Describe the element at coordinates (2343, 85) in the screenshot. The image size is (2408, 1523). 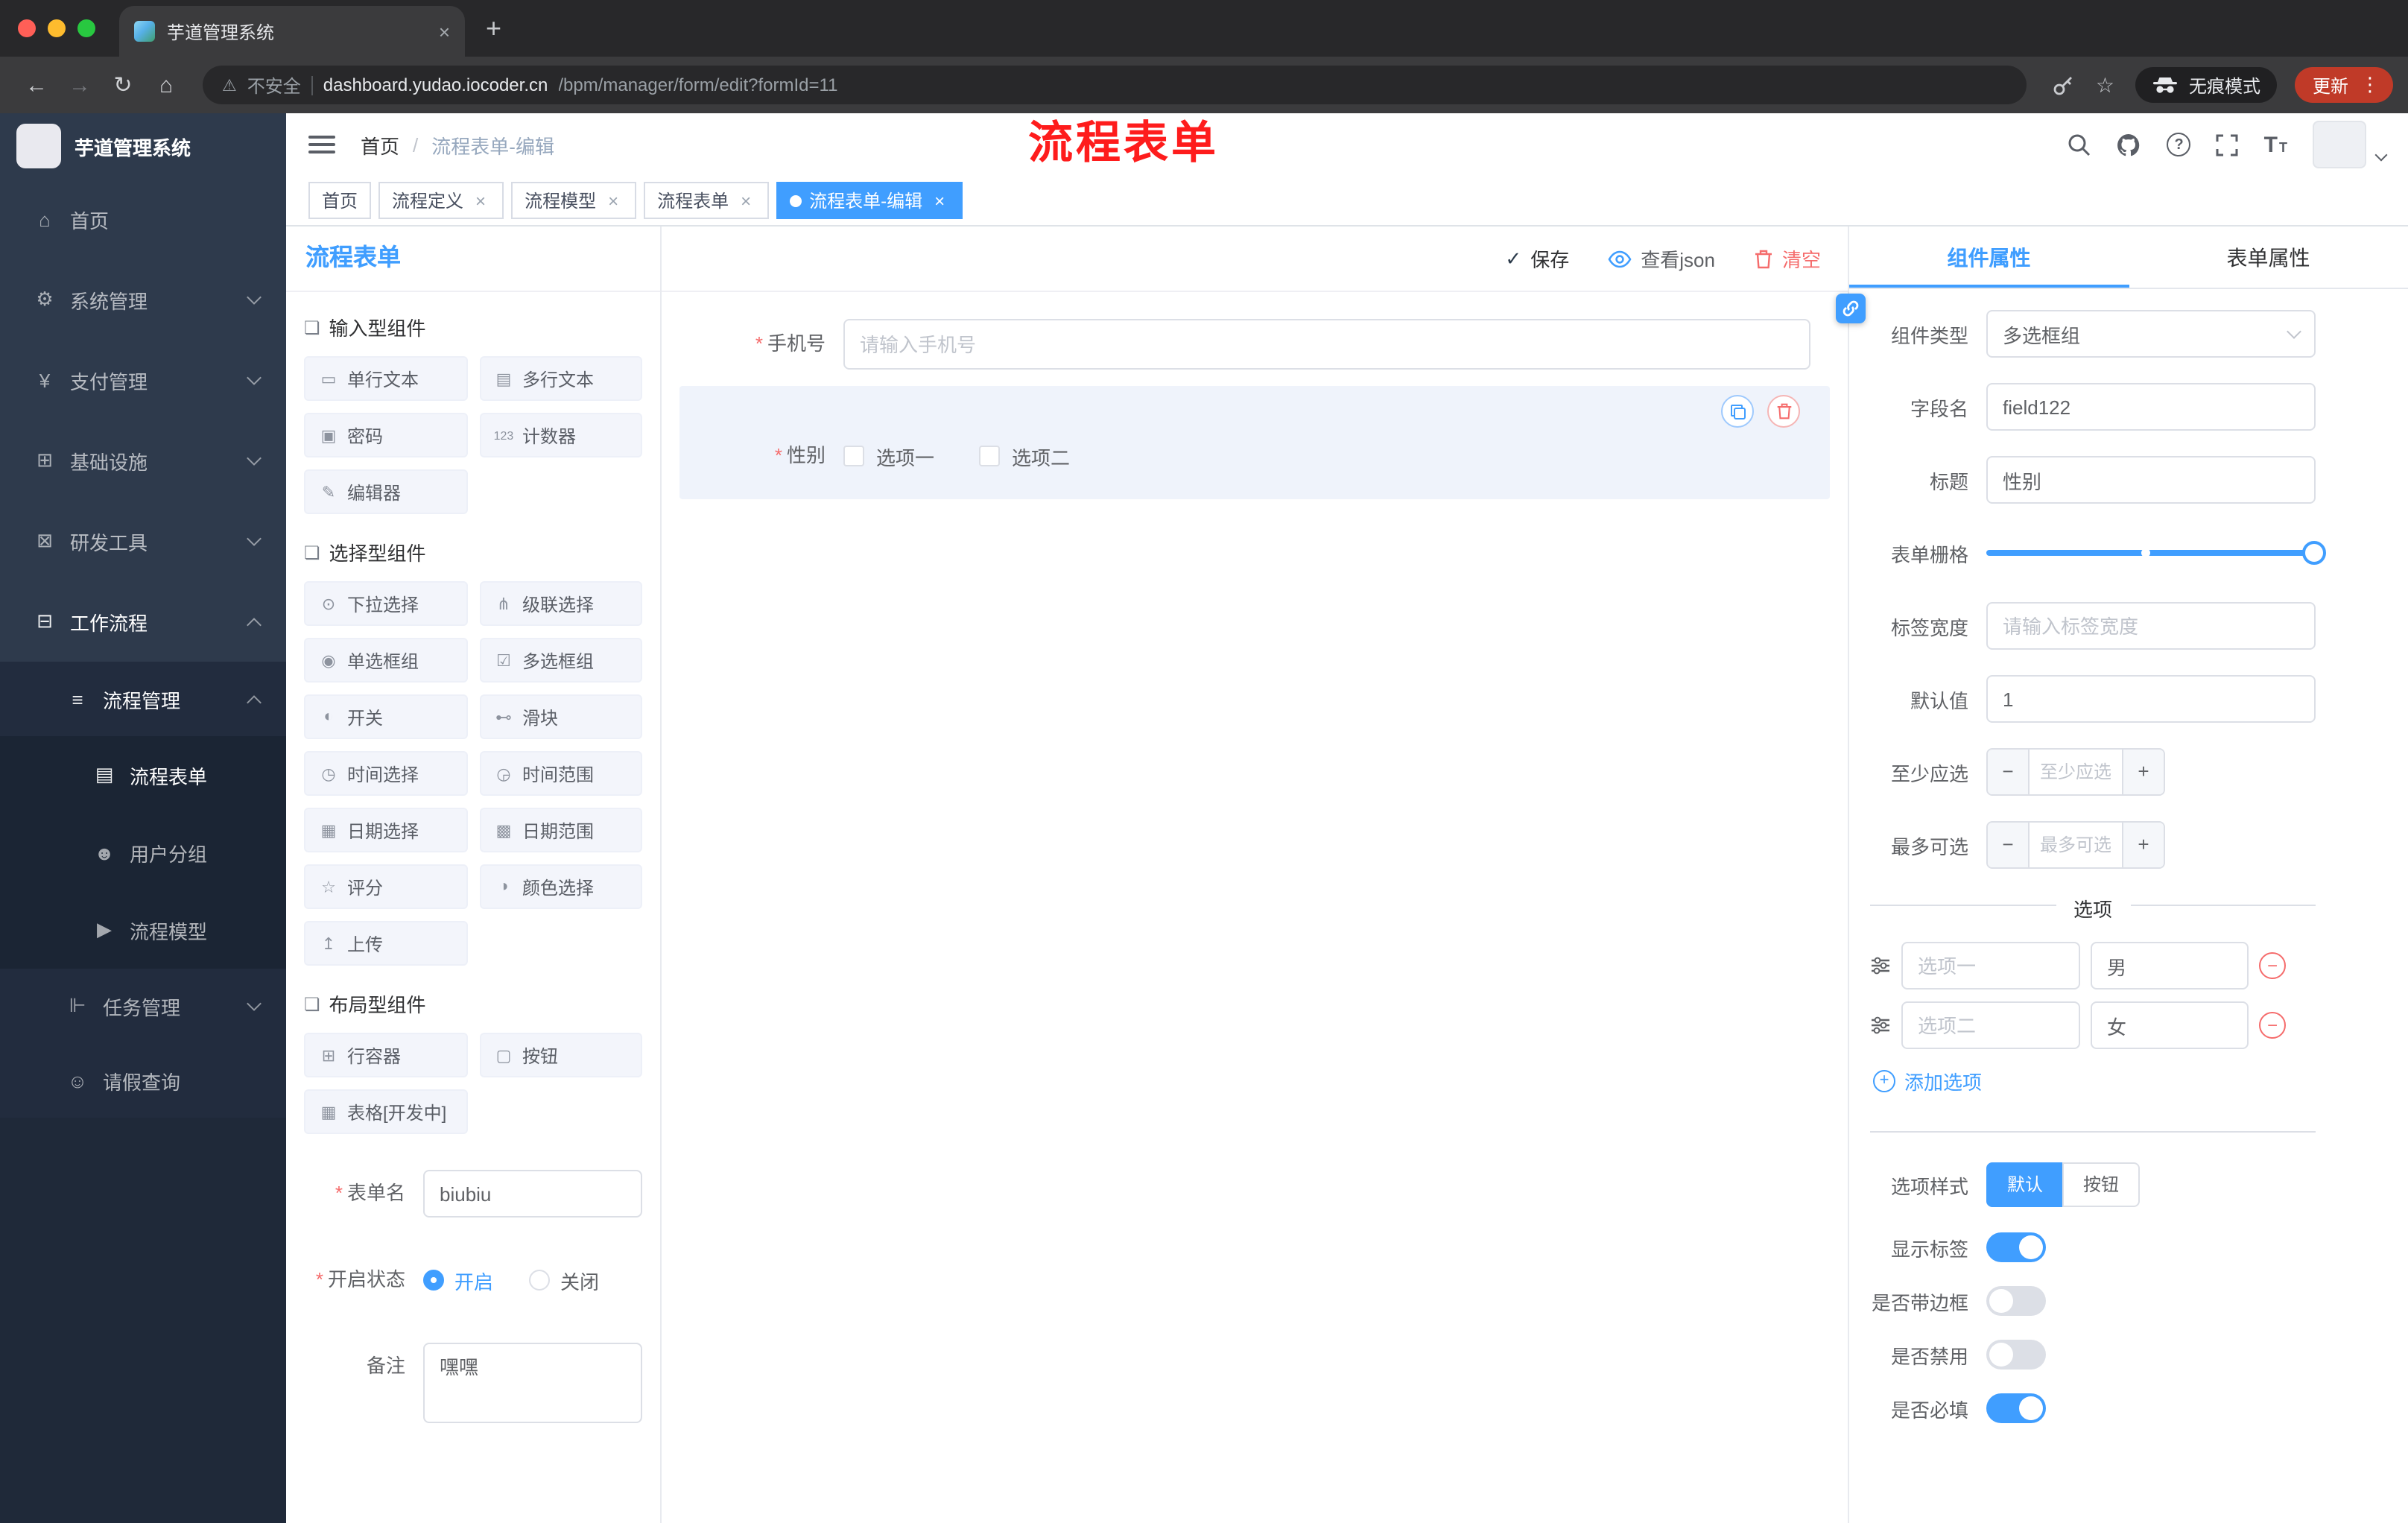
I see `update-button: 更新 ⋮` at that location.